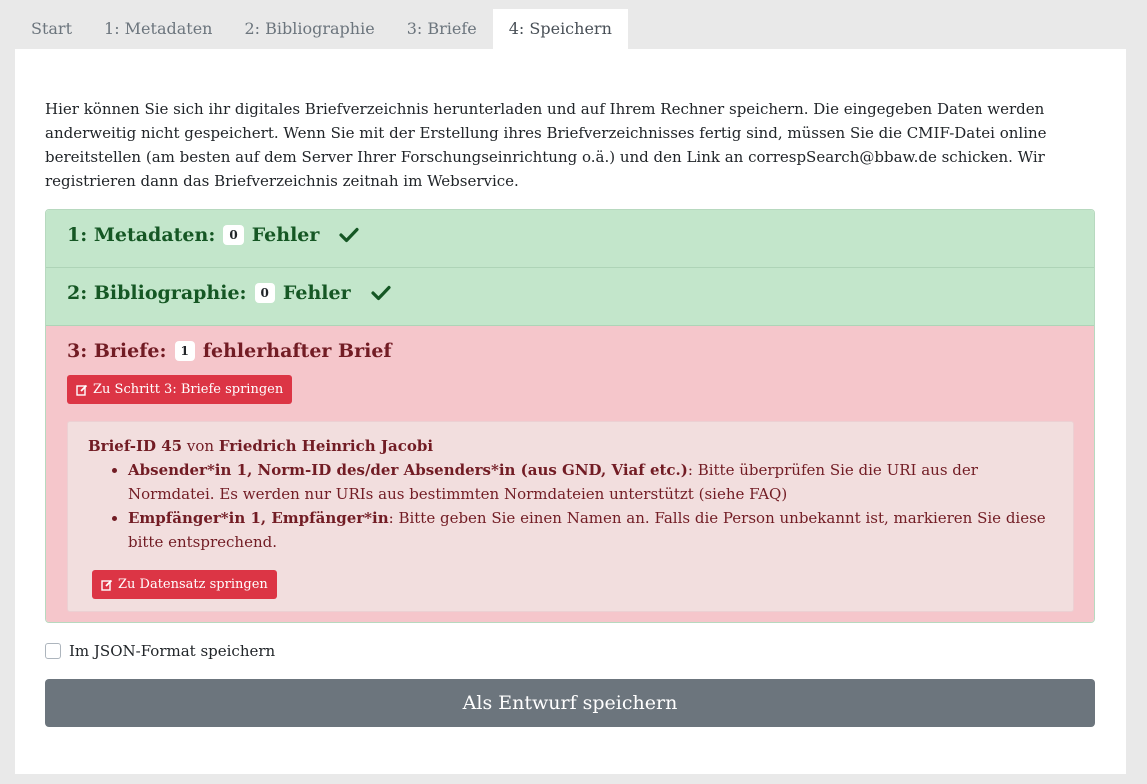  I want to click on error-field: Empfänger*in 1, Empfänger*in, so click(258, 518).